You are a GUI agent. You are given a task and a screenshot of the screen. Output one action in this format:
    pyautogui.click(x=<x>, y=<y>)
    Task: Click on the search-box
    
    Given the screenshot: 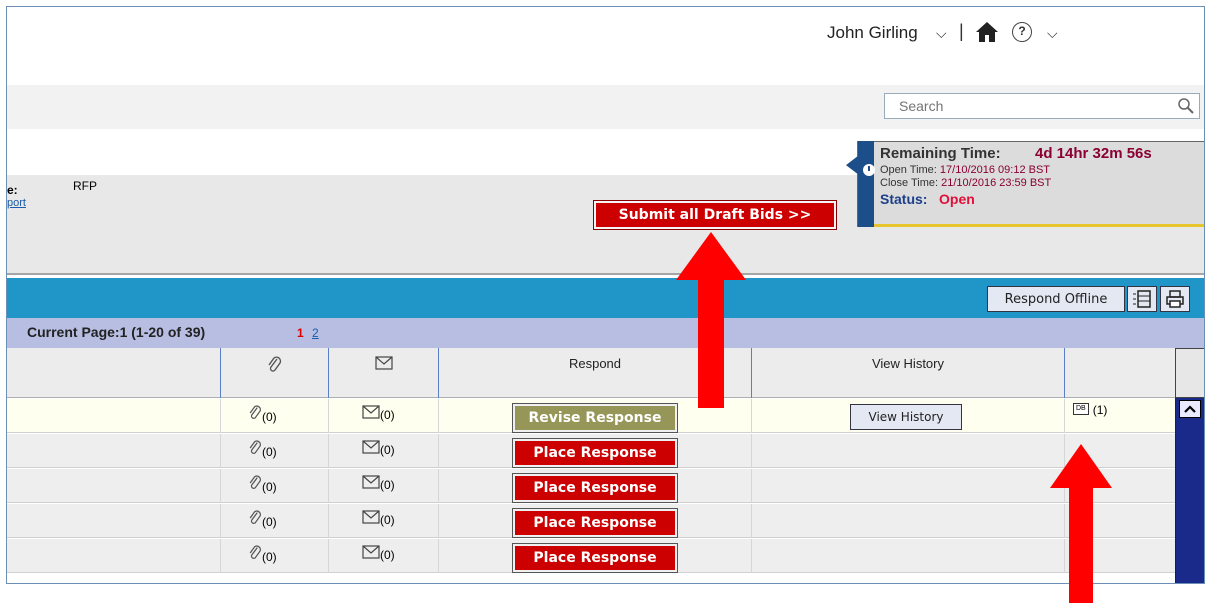 What is the action you would take?
    pyautogui.click(x=1042, y=106)
    